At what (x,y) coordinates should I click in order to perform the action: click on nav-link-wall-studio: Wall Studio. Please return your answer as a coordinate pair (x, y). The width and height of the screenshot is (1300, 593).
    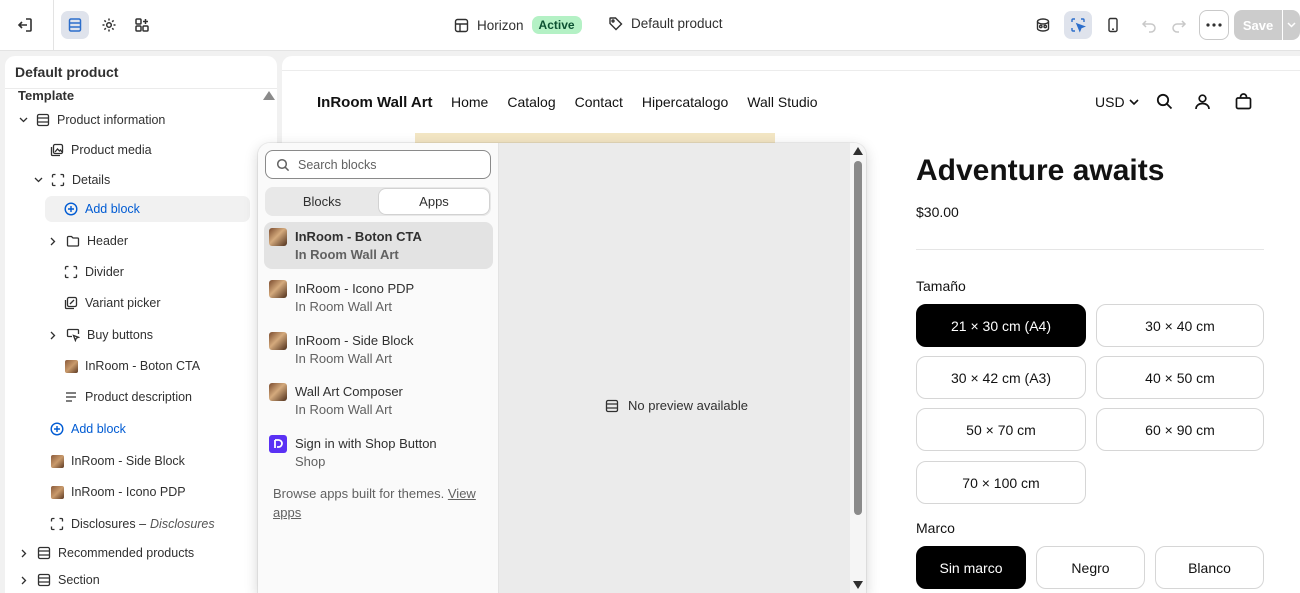
    Looking at the image, I should click on (782, 102).